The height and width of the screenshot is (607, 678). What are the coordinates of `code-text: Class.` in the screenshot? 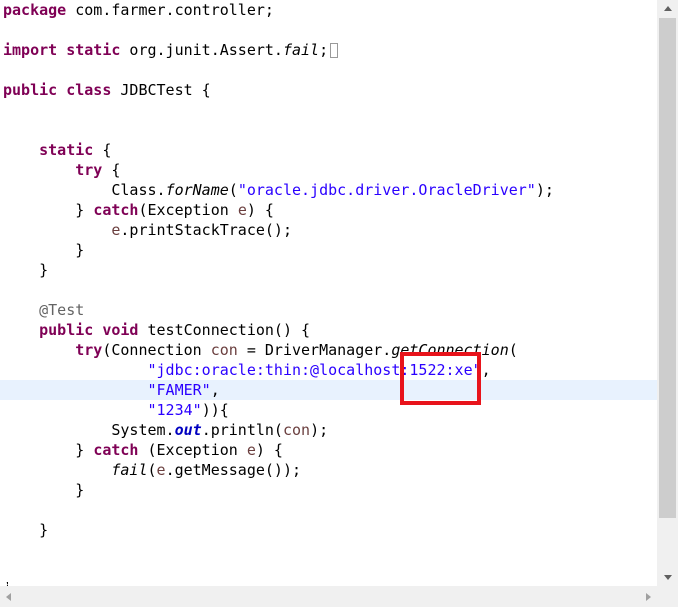 It's located at (84, 190).